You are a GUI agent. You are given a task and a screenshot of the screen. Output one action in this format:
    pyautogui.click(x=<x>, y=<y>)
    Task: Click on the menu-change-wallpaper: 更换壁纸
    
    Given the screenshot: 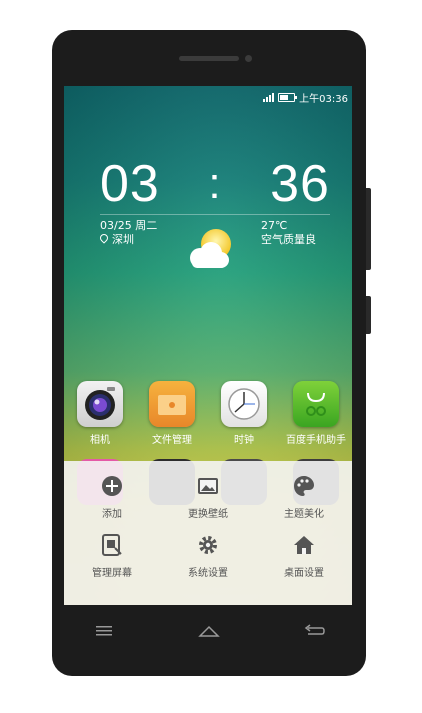 What is the action you would take?
    pyautogui.click(x=208, y=490)
    